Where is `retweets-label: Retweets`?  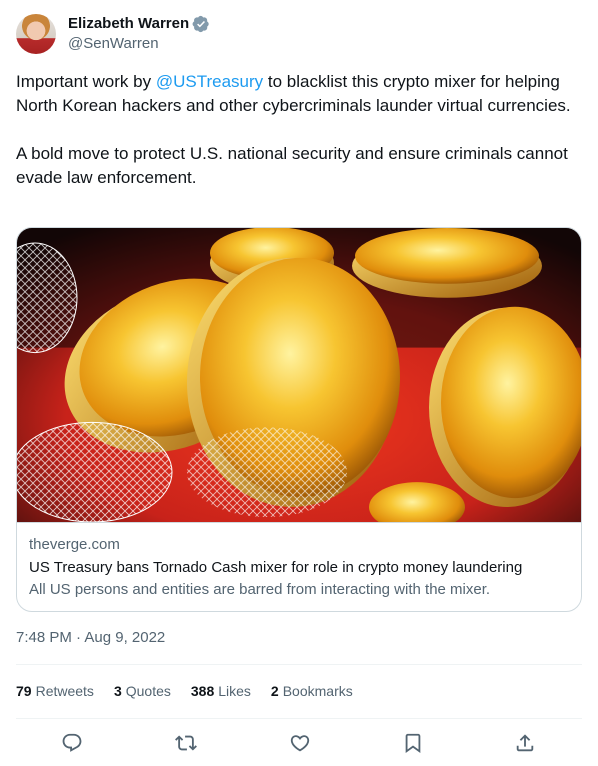
retweets-label: Retweets is located at coordinates (64, 691).